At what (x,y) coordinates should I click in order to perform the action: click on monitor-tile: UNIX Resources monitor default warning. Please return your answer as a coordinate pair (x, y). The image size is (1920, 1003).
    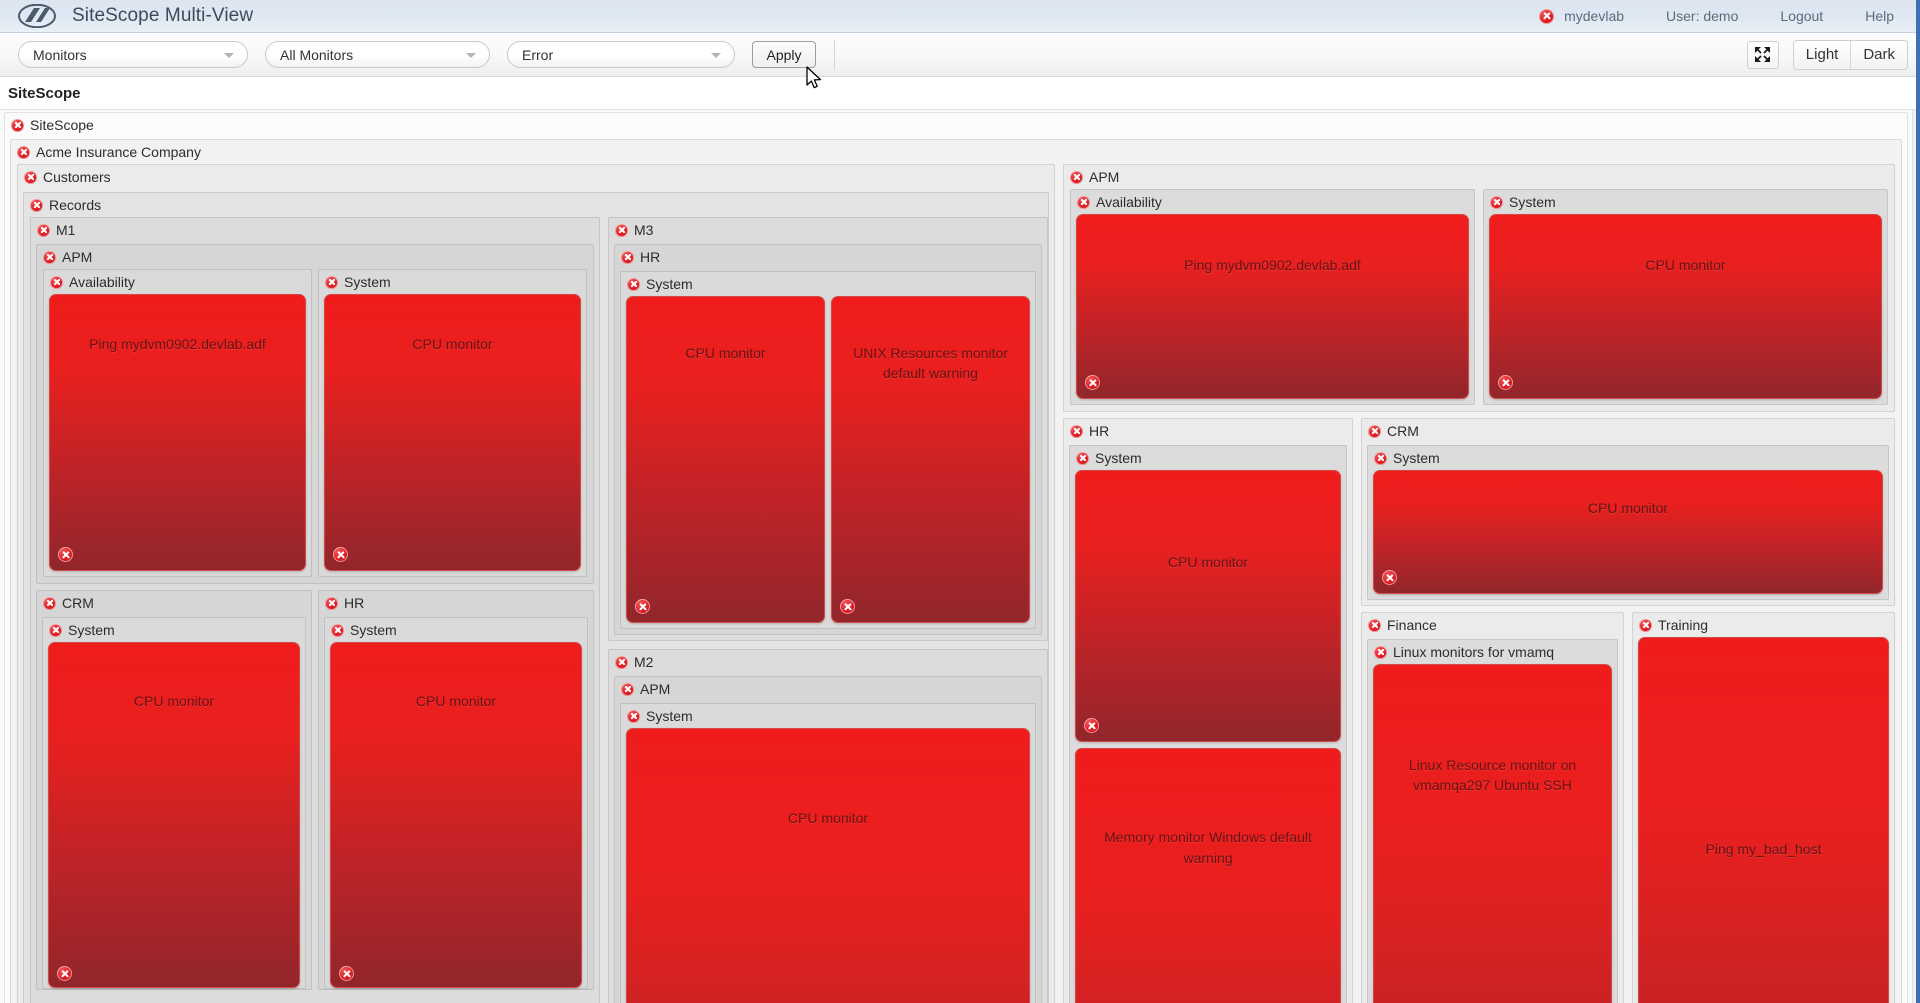
    Looking at the image, I should click on (930, 459).